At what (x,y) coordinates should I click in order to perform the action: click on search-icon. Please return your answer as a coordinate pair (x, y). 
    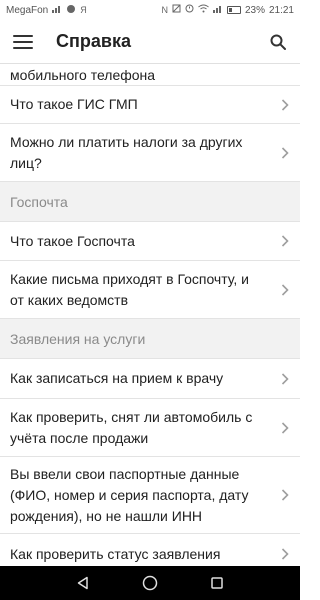
    Looking at the image, I should click on (278, 42).